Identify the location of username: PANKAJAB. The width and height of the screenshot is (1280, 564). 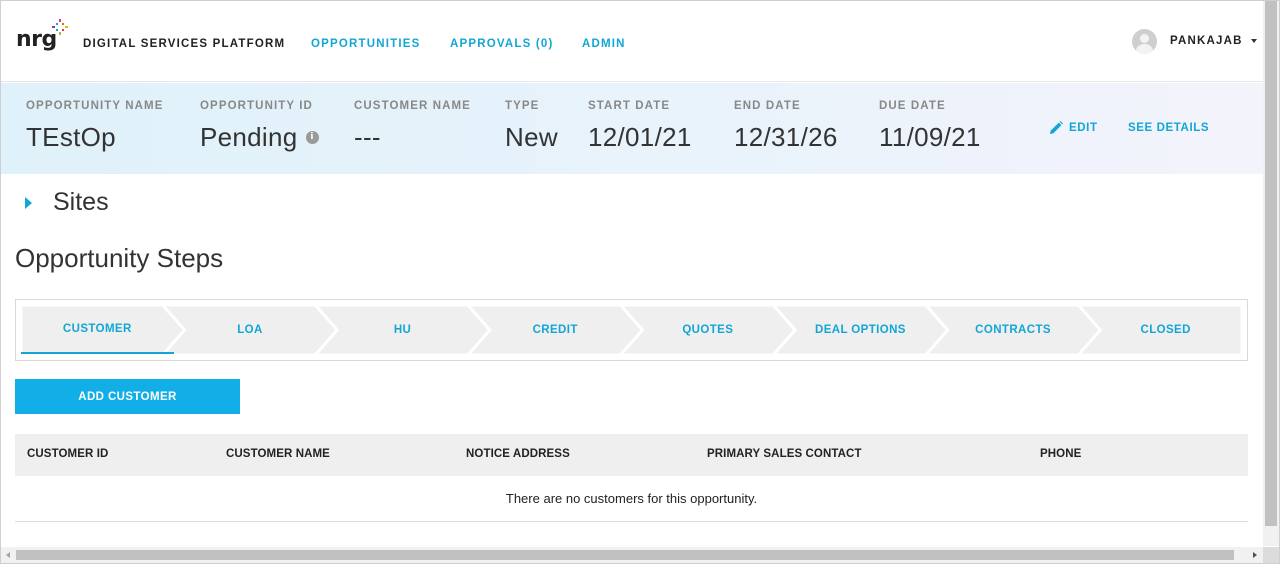
(1206, 41).